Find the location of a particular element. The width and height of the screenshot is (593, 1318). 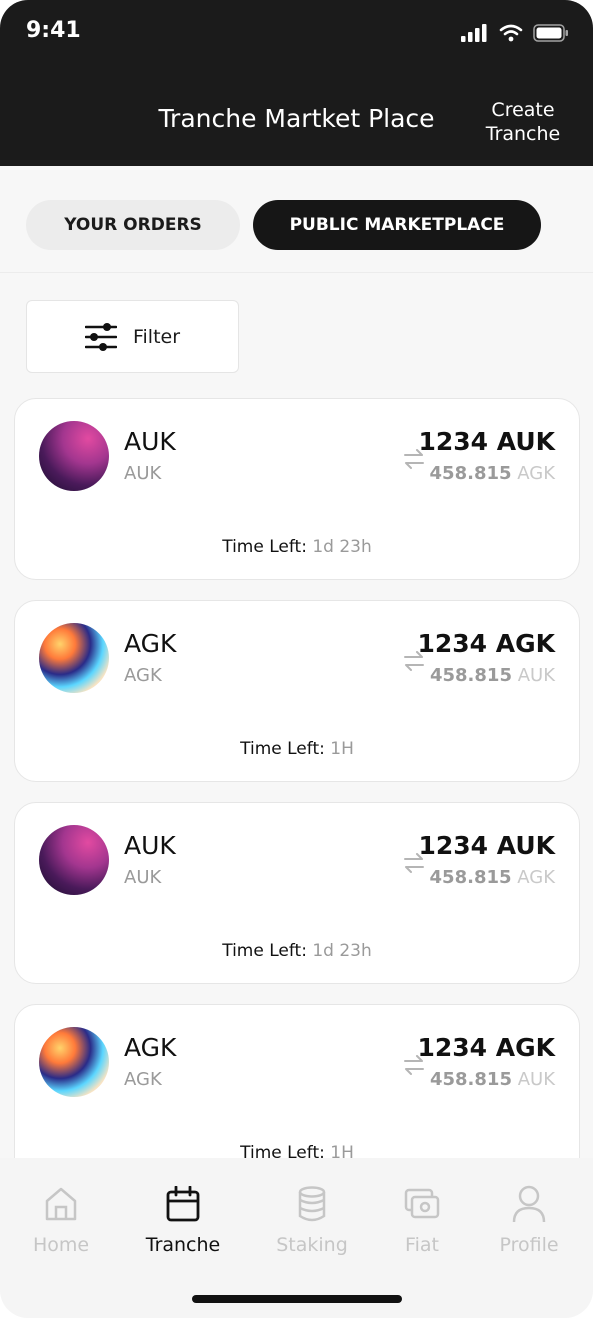

cash-icon is located at coordinates (422, 1203).